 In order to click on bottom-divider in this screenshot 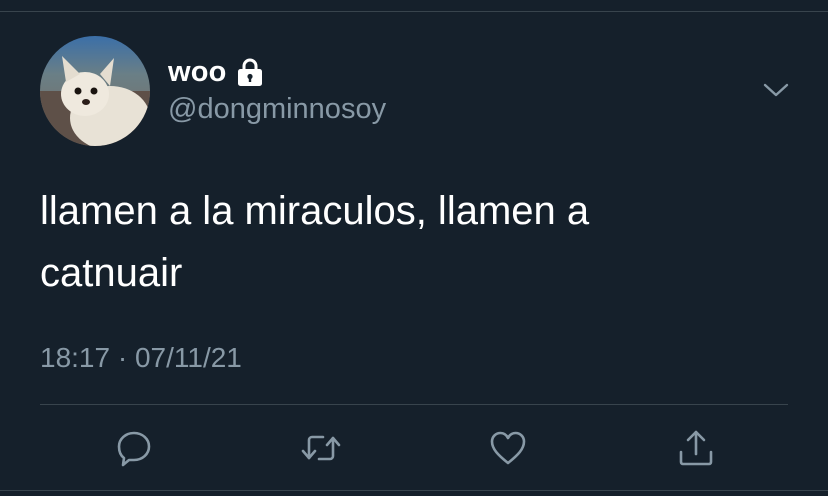, I will do `click(414, 493)`.